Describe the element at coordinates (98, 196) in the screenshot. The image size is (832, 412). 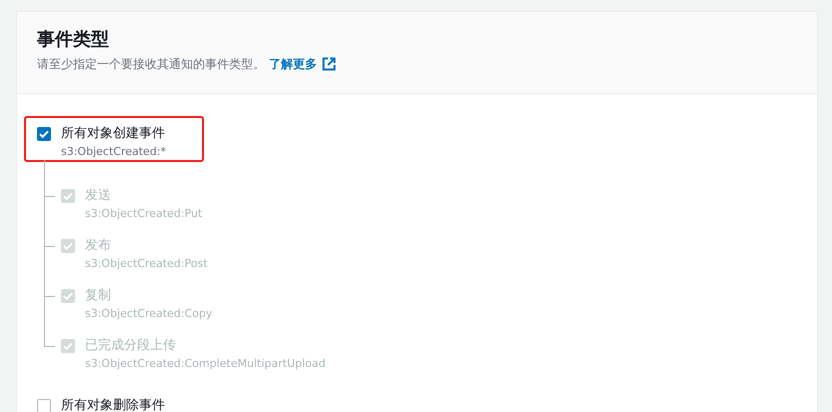
I see `option-label: 发送` at that location.